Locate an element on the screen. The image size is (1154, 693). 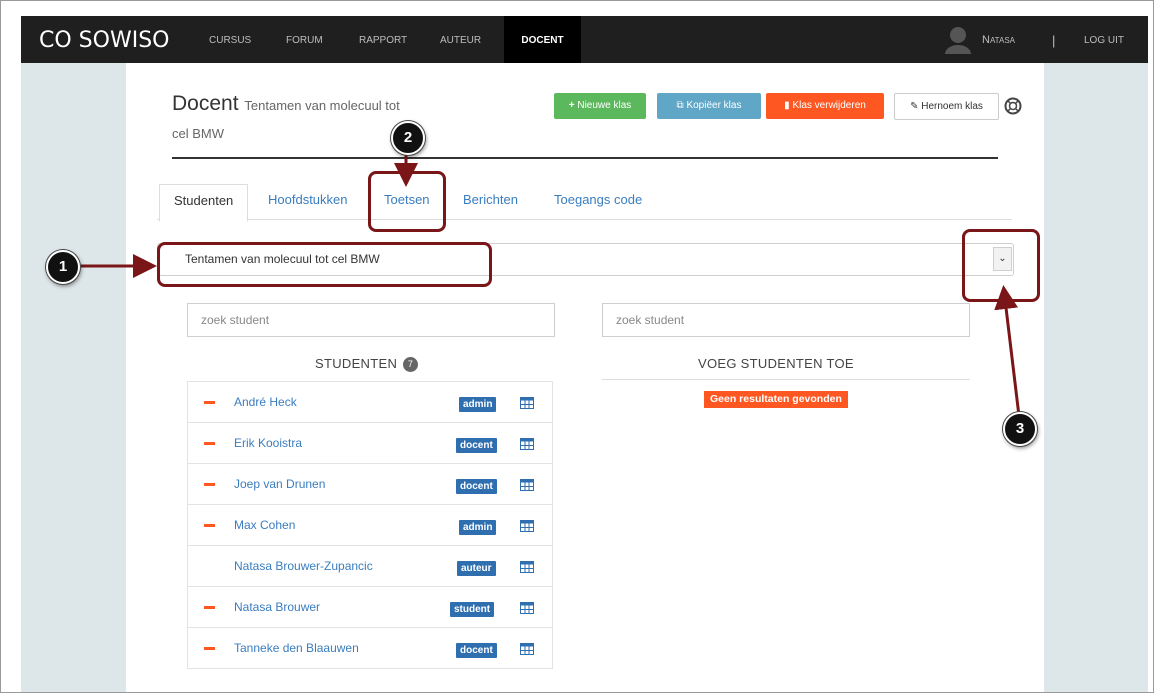
annotation-marker-2: 2 is located at coordinates (408, 138).